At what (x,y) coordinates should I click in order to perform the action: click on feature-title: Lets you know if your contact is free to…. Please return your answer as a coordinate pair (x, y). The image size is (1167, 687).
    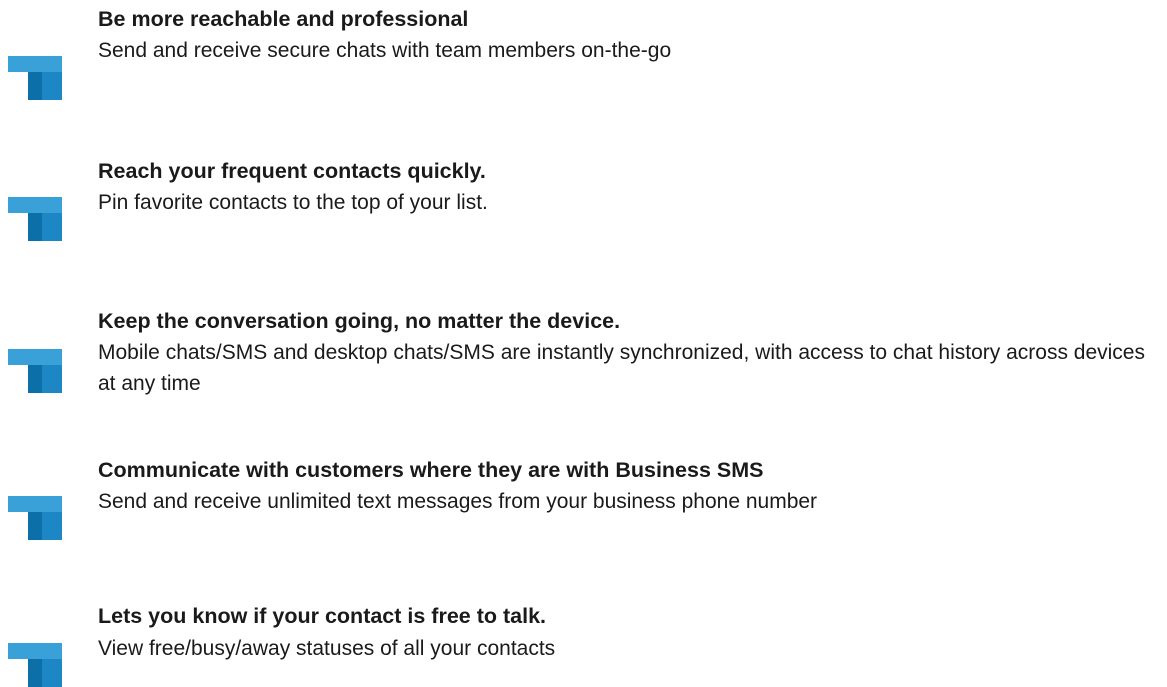
    Looking at the image, I should click on (322, 616).